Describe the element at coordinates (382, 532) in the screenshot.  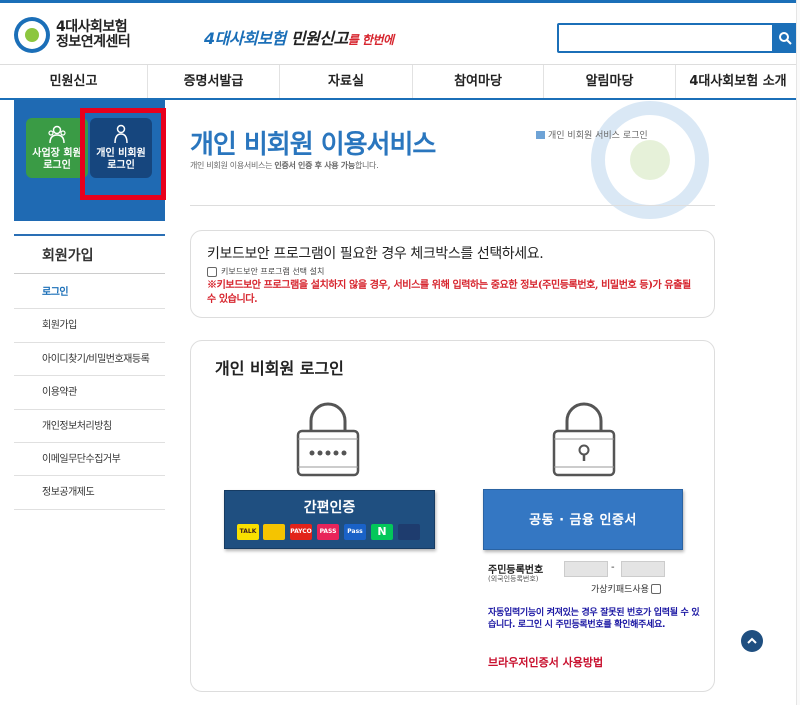
I see `naver-icon: N` at that location.